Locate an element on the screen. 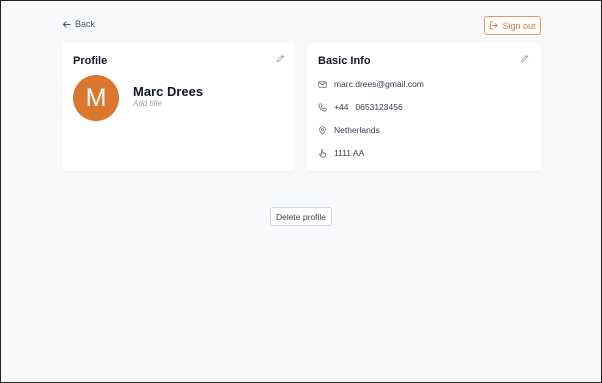 This screenshot has height=383, width=602. country-value: Netherlands is located at coordinates (357, 130).